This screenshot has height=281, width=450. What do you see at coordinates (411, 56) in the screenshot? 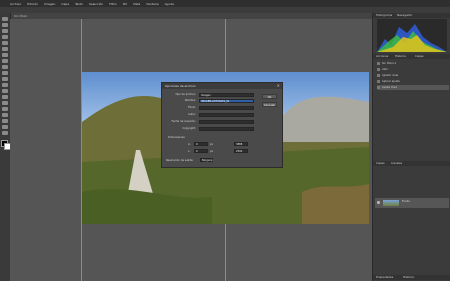
I see `mid-panel-tabs: Acciones Historia Capas` at bounding box center [411, 56].